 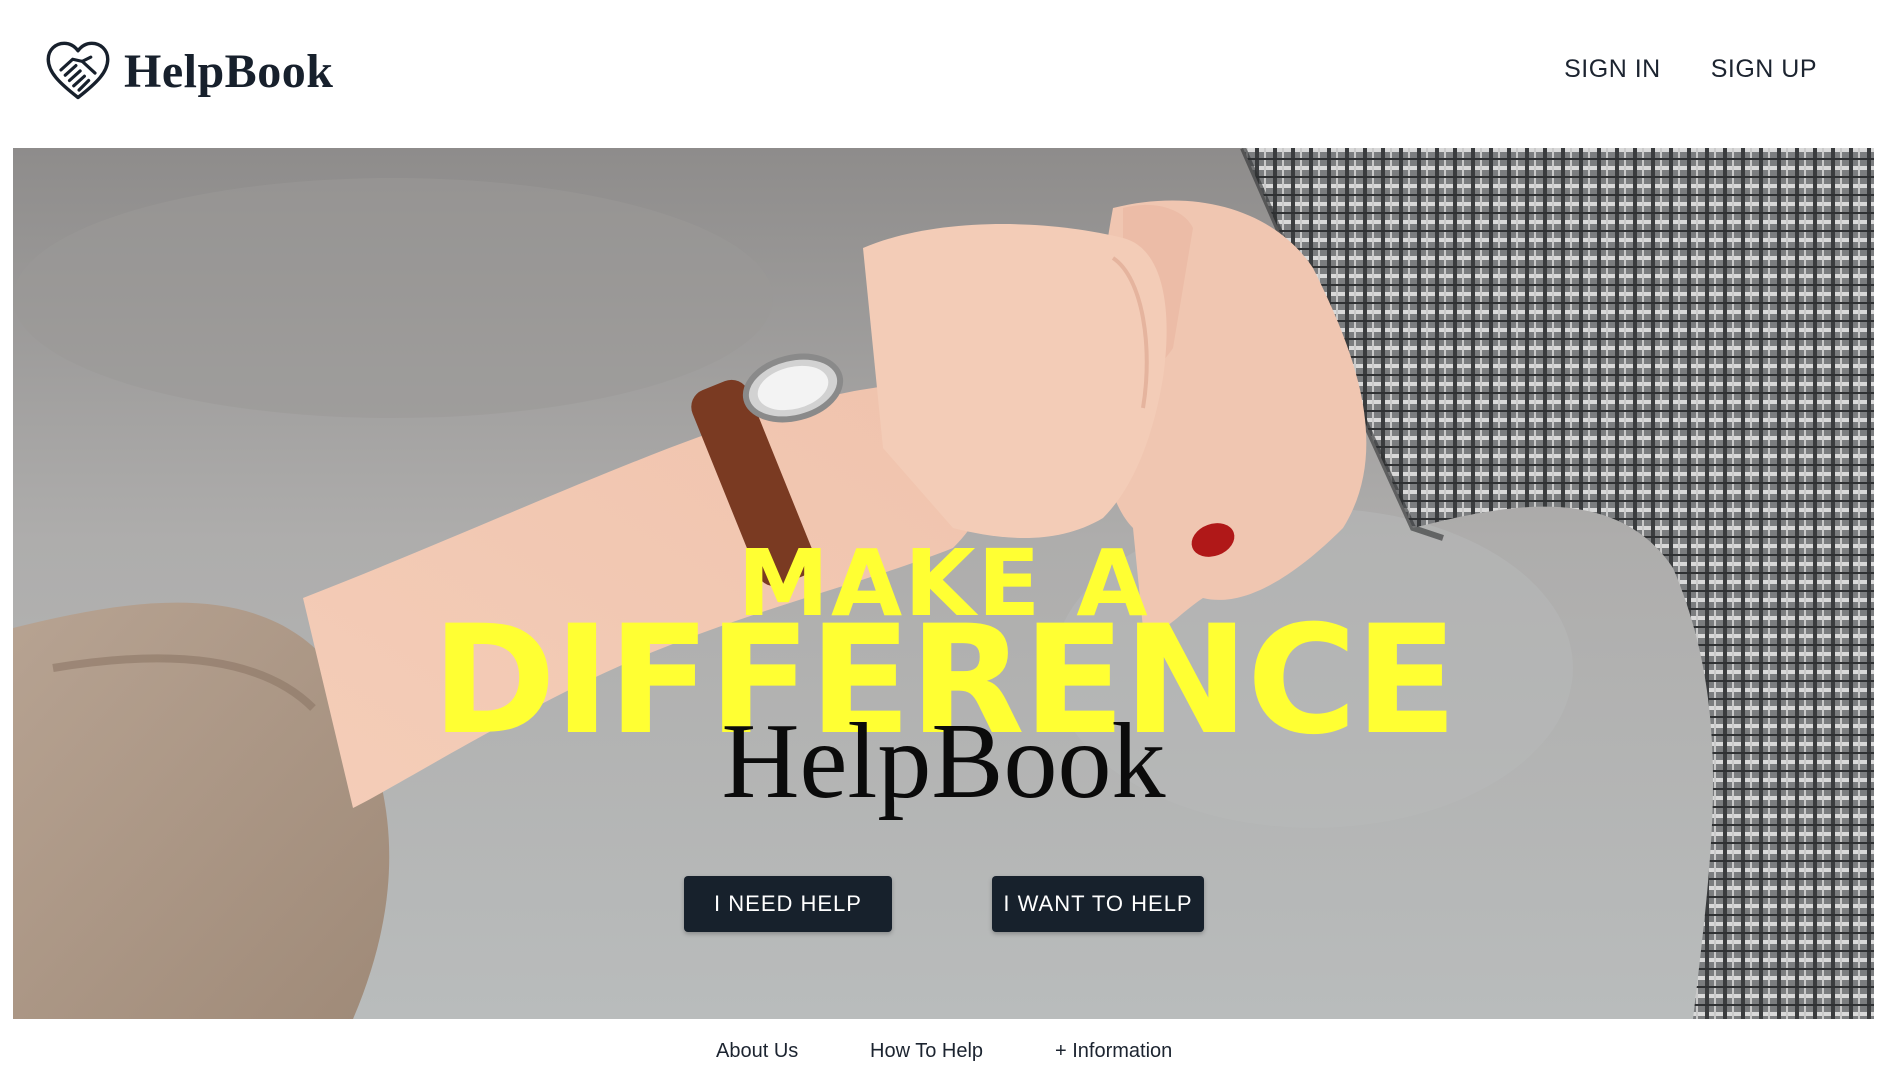 What do you see at coordinates (1764, 69) in the screenshot?
I see `sign-up-link: SIGN UP` at bounding box center [1764, 69].